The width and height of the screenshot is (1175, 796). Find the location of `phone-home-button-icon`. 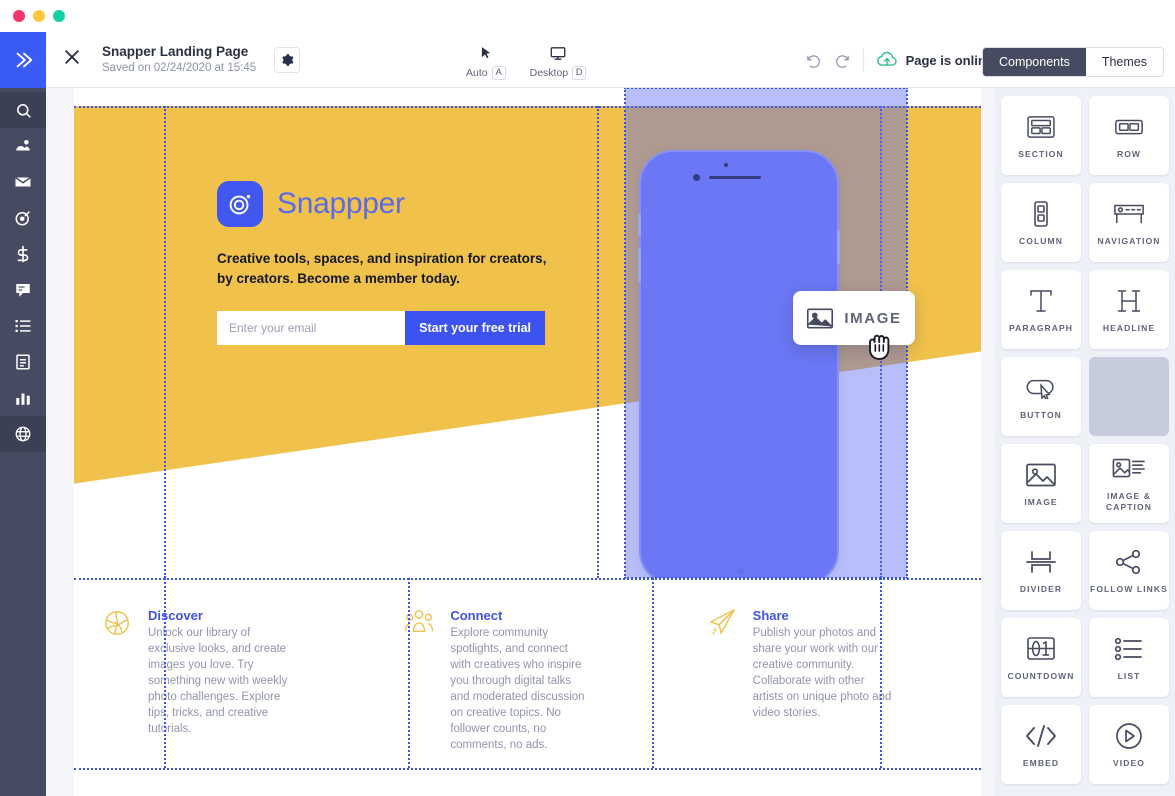

phone-home-button-icon is located at coordinates (741, 571).